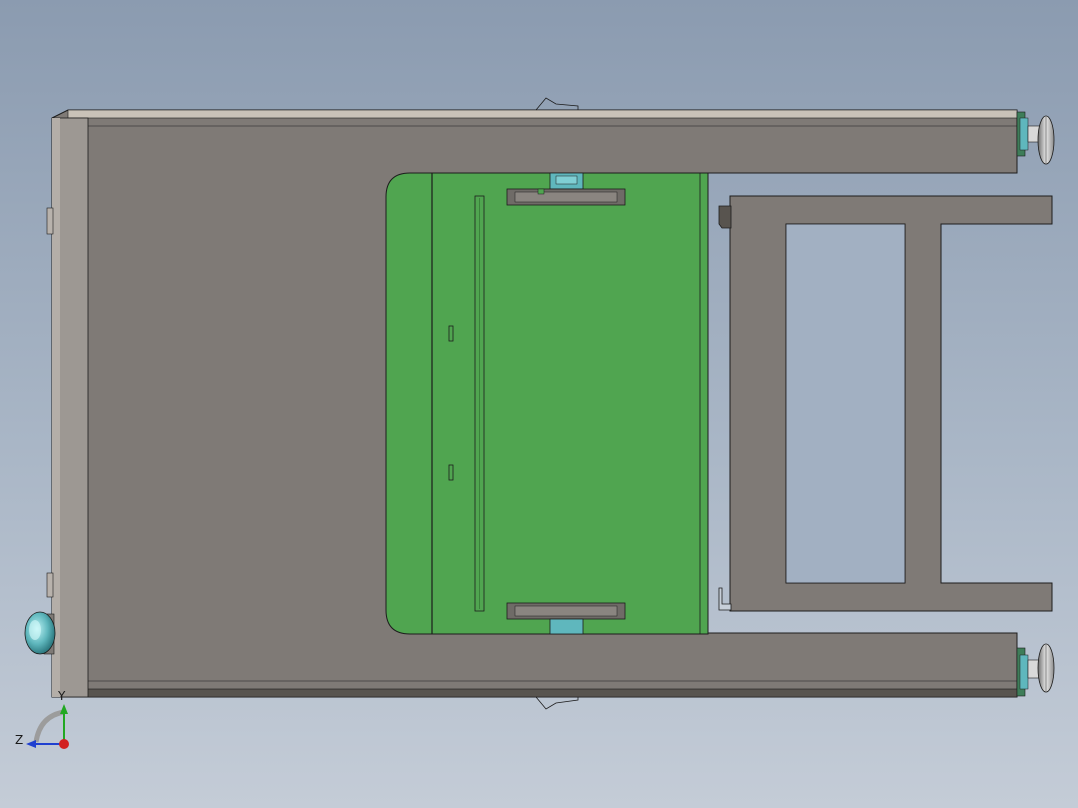 The width and height of the screenshot is (1078, 808). I want to click on bottom-clamp-inner, so click(566, 611).